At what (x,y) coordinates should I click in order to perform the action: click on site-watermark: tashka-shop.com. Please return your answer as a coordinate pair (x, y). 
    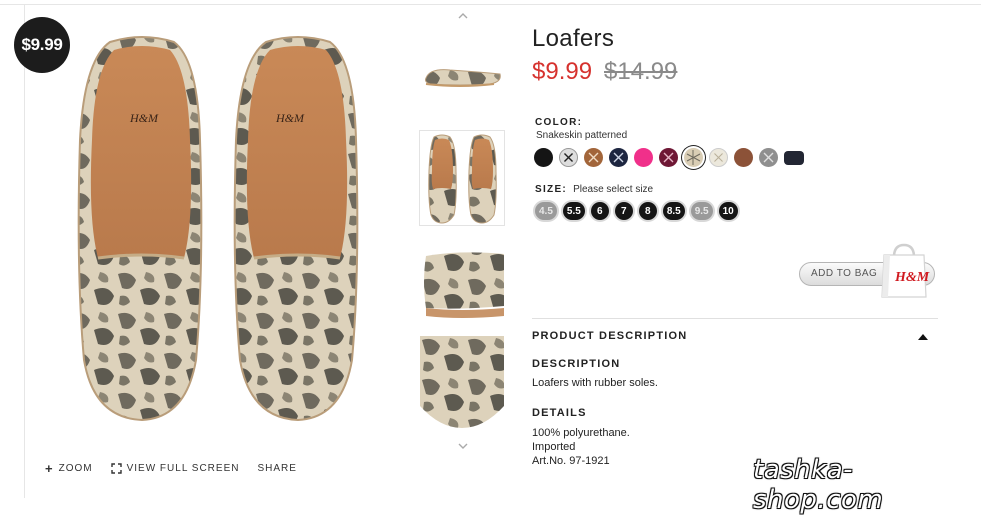
    Looking at the image, I should click on (818, 485).